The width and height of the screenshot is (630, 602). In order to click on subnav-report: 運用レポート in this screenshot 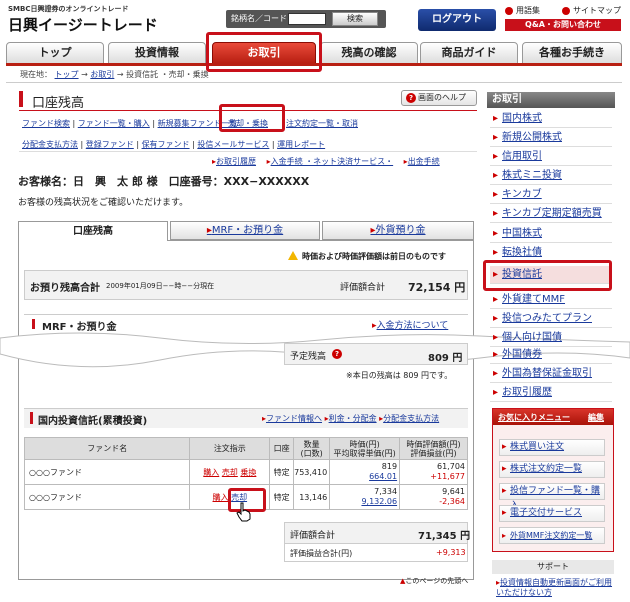, I will do `click(301, 144)`.